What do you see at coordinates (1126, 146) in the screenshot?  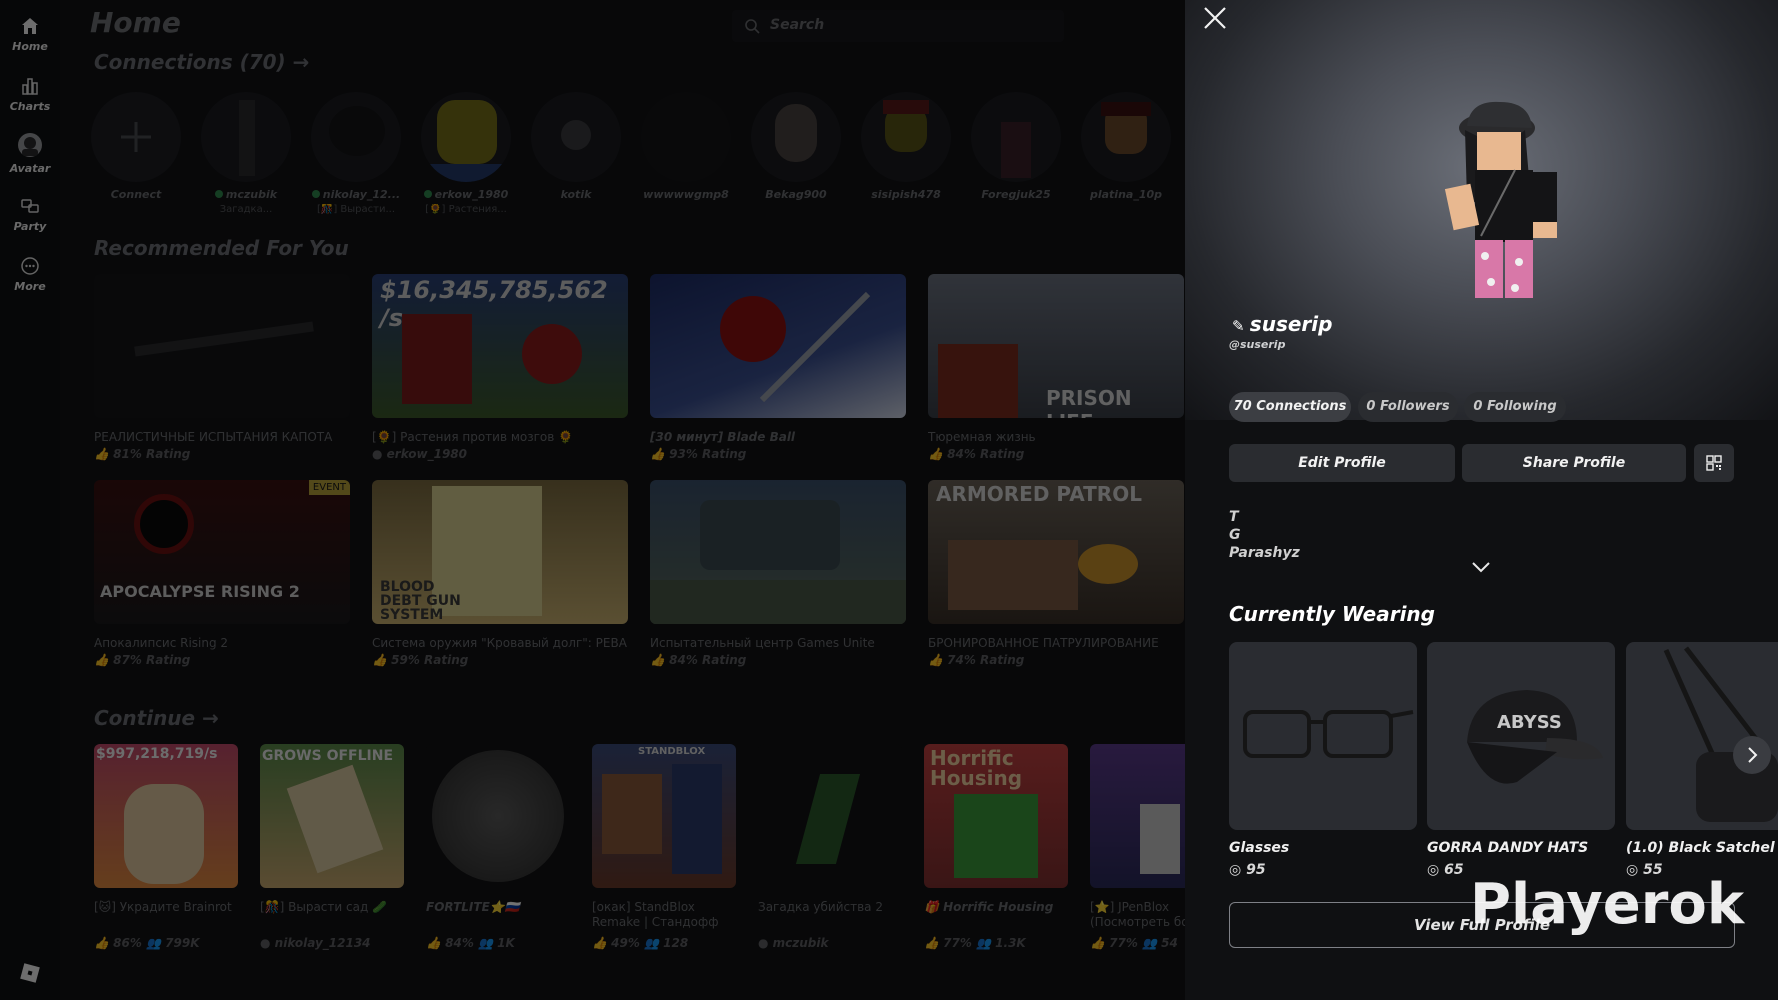 I see `connection-avatar: platina_10p` at bounding box center [1126, 146].